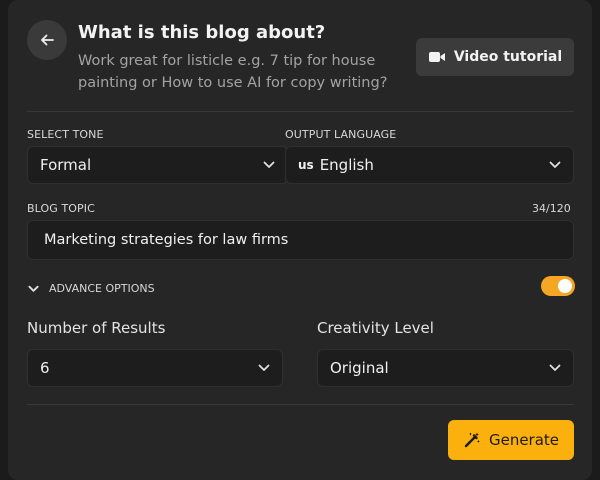 The height and width of the screenshot is (480, 600). Describe the element at coordinates (61, 208) in the screenshot. I see `topic-label: BLOG TOPIC` at that location.